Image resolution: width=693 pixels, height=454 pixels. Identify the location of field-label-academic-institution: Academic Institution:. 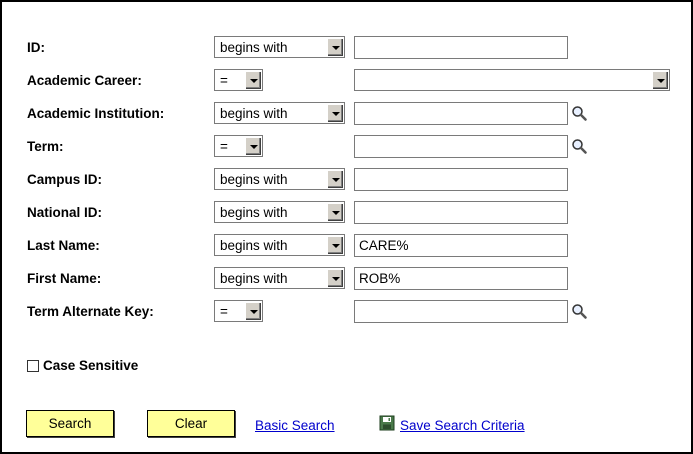
(96, 113).